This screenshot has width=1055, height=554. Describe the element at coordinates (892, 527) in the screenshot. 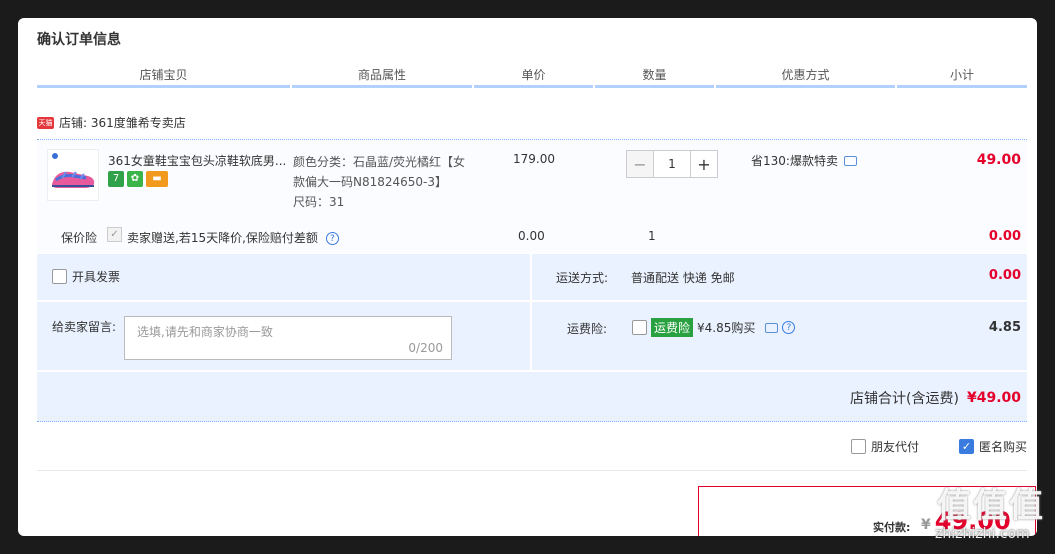

I see `payment-label: 实付款:` at that location.